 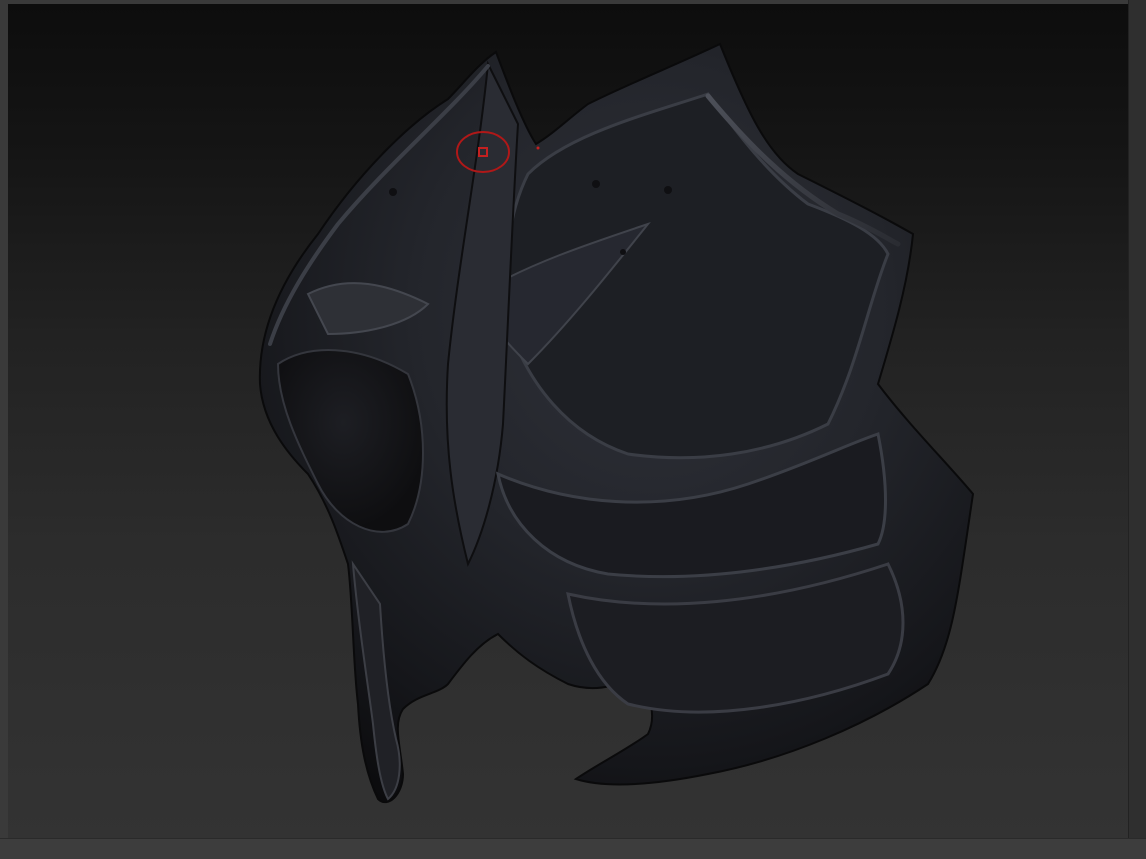 What do you see at coordinates (538, 148) in the screenshot?
I see `brush-cursor-dot-icon` at bounding box center [538, 148].